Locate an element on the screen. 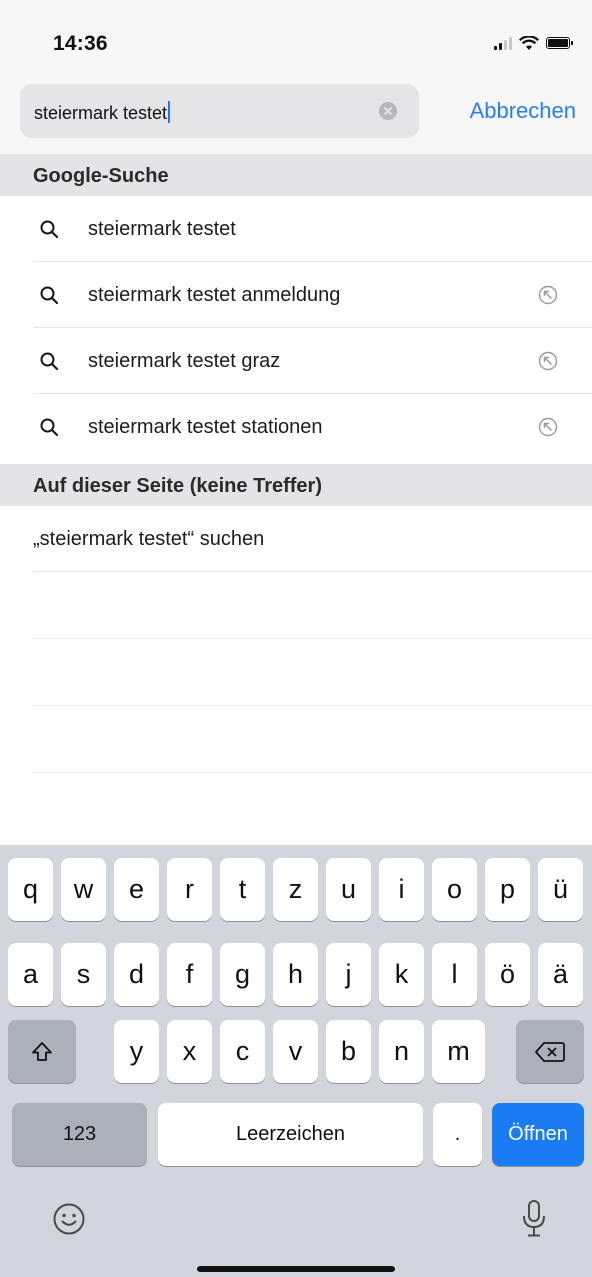 The width and height of the screenshot is (592, 1277). find-on-page-row: „steiermark testet“ suchen is located at coordinates (296, 539).